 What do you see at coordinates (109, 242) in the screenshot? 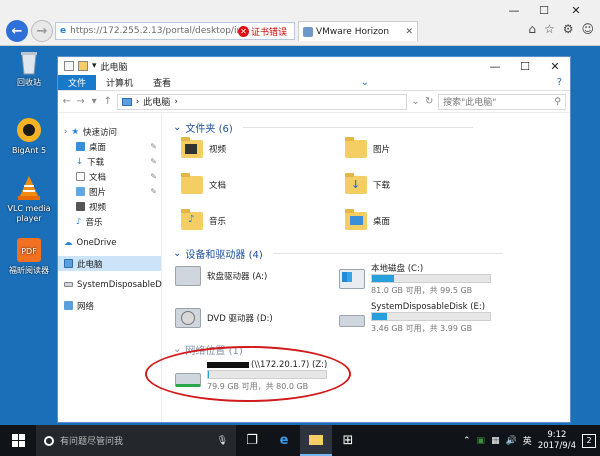
I see `nav-item-onedrive: ☁ OneDrive` at bounding box center [109, 242].